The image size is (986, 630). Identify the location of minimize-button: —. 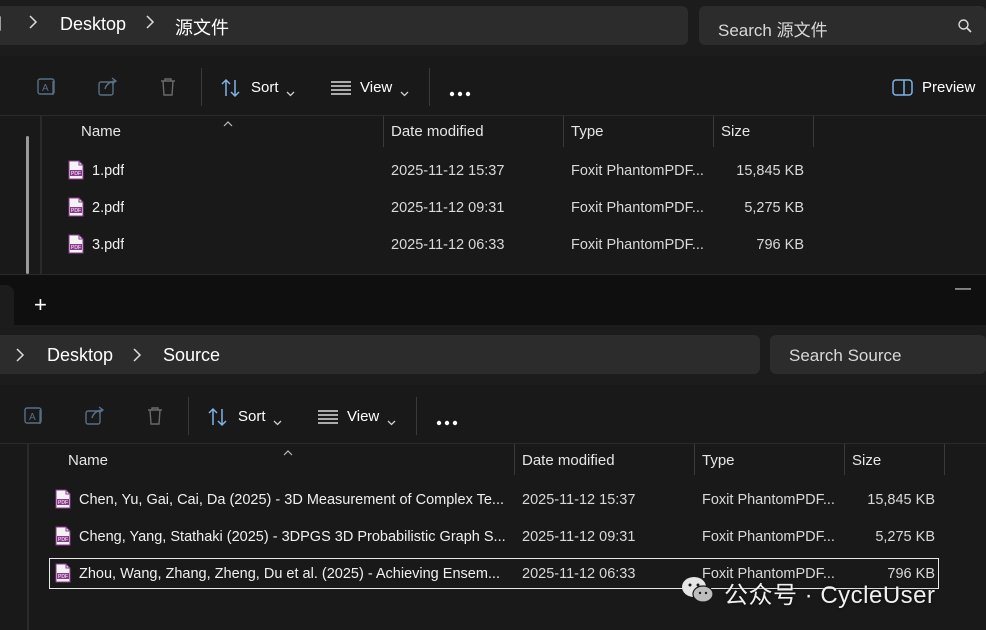
(963, 289).